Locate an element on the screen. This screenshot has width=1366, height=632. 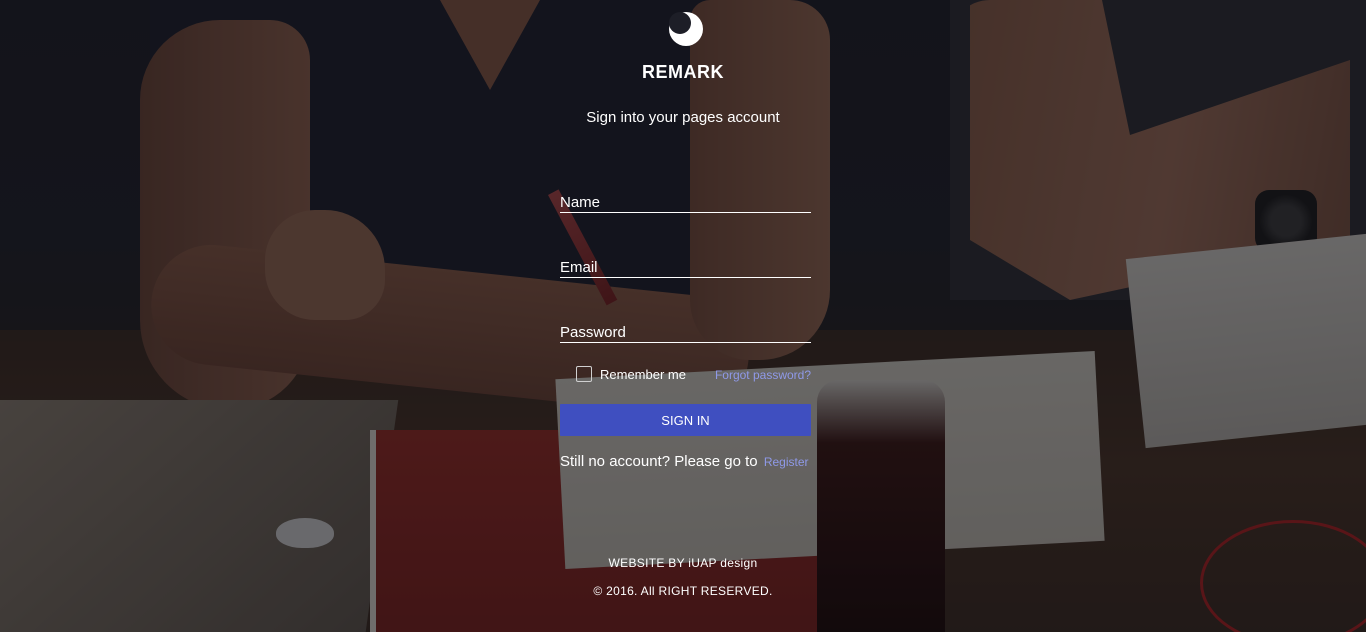
remember-row: Remember me Forgot password? is located at coordinates (694, 375).